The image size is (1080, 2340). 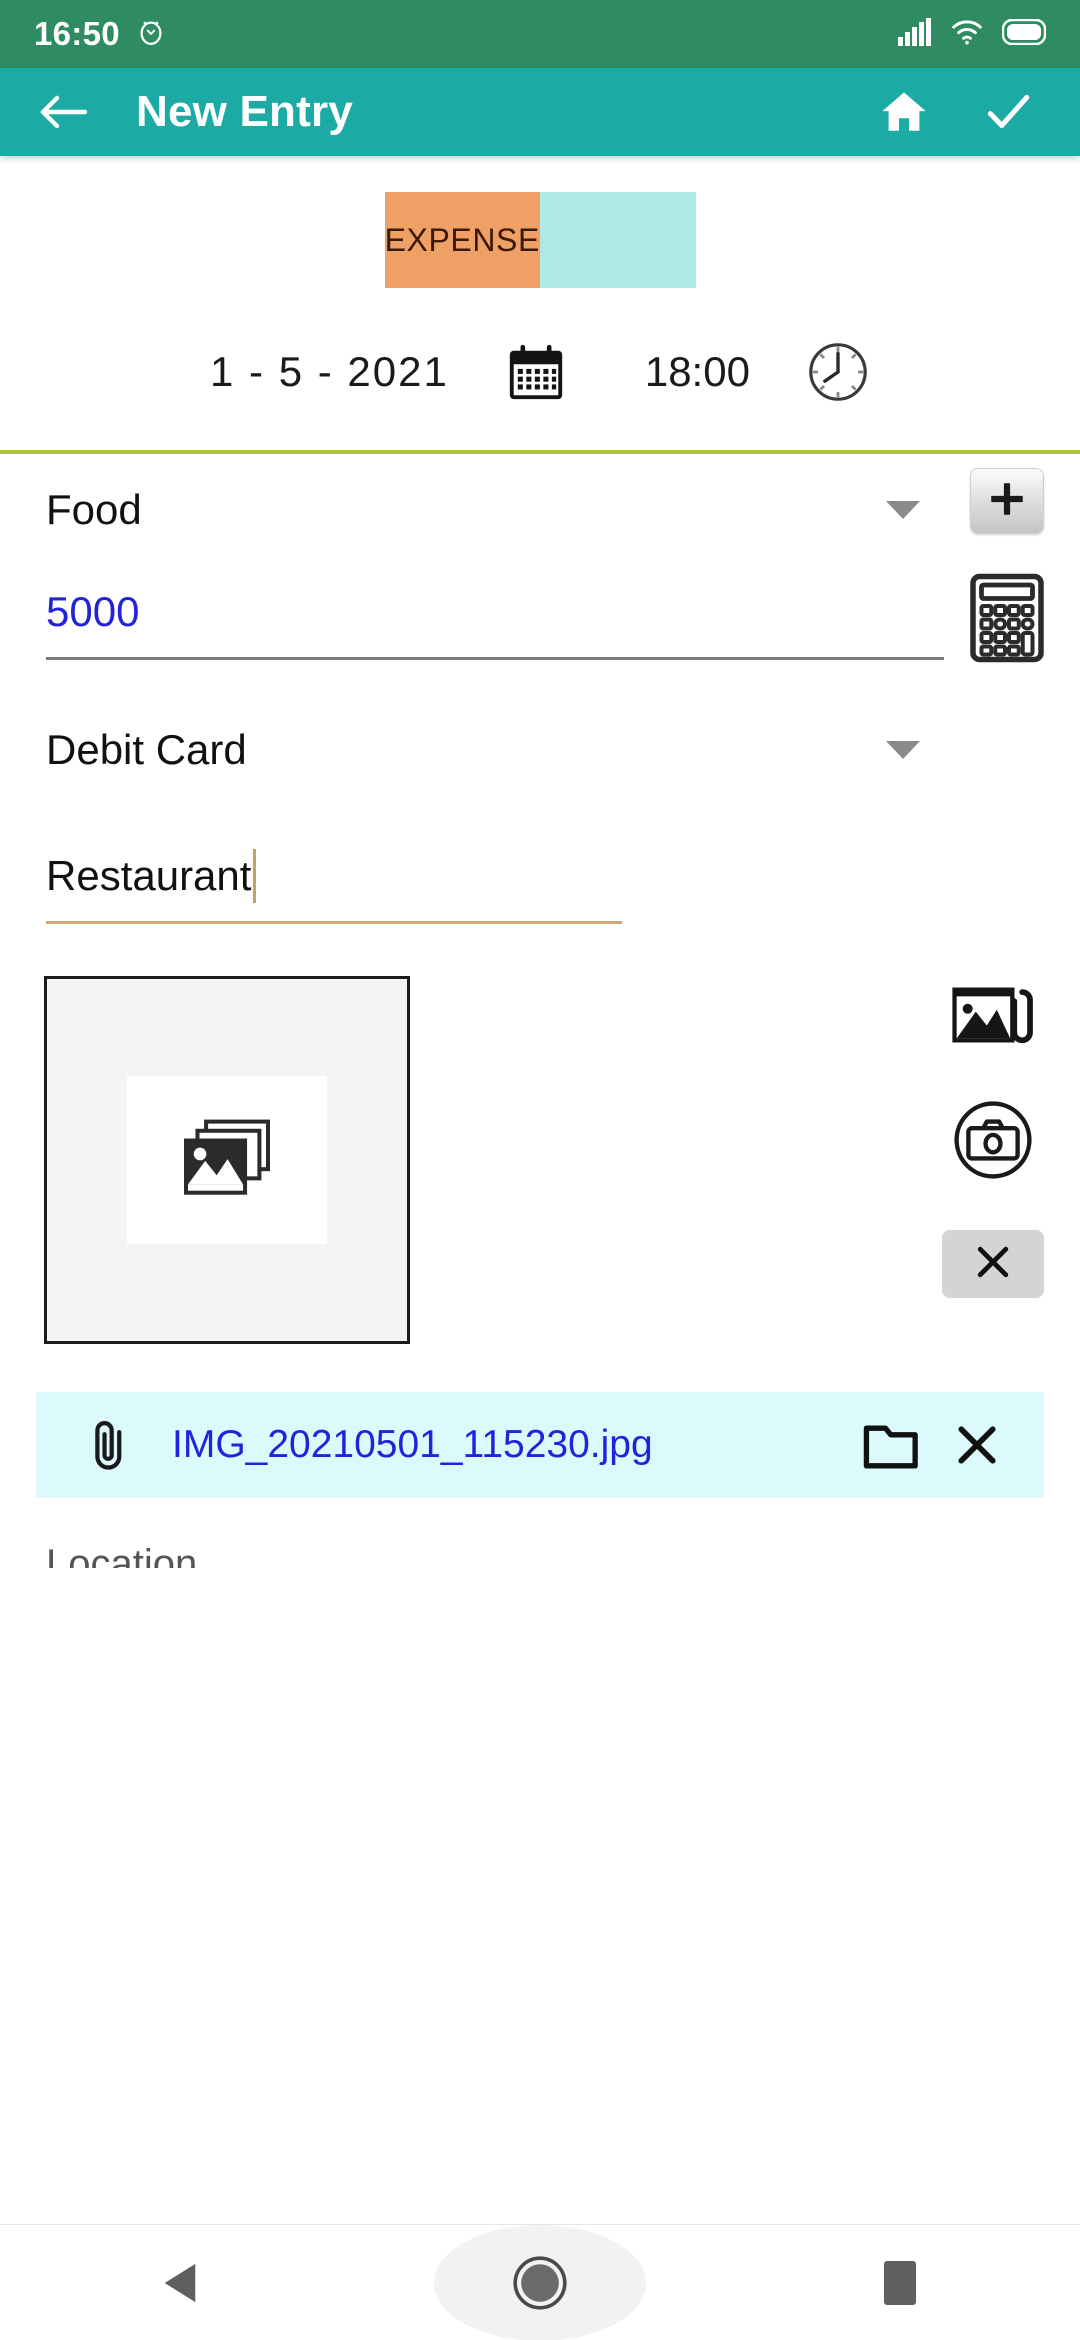 What do you see at coordinates (329, 372) in the screenshot?
I see `date-value: 1 - 5 - 2021` at bounding box center [329, 372].